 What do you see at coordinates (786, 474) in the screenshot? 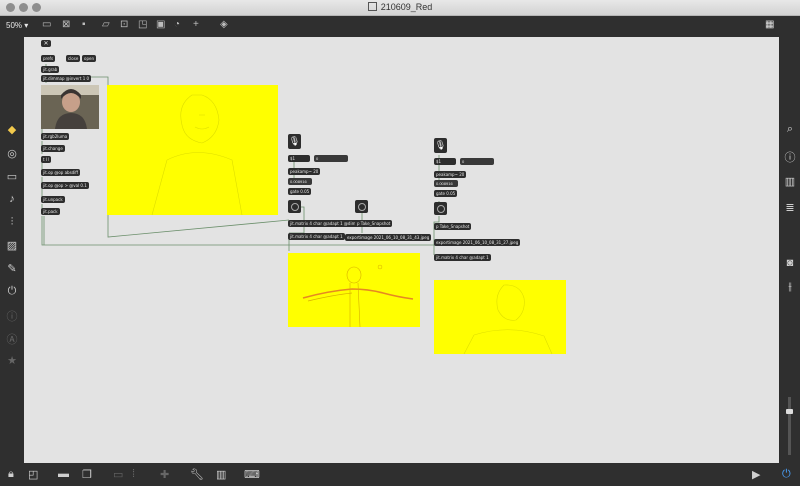
I see `power-icon: ⏻` at bounding box center [786, 474].